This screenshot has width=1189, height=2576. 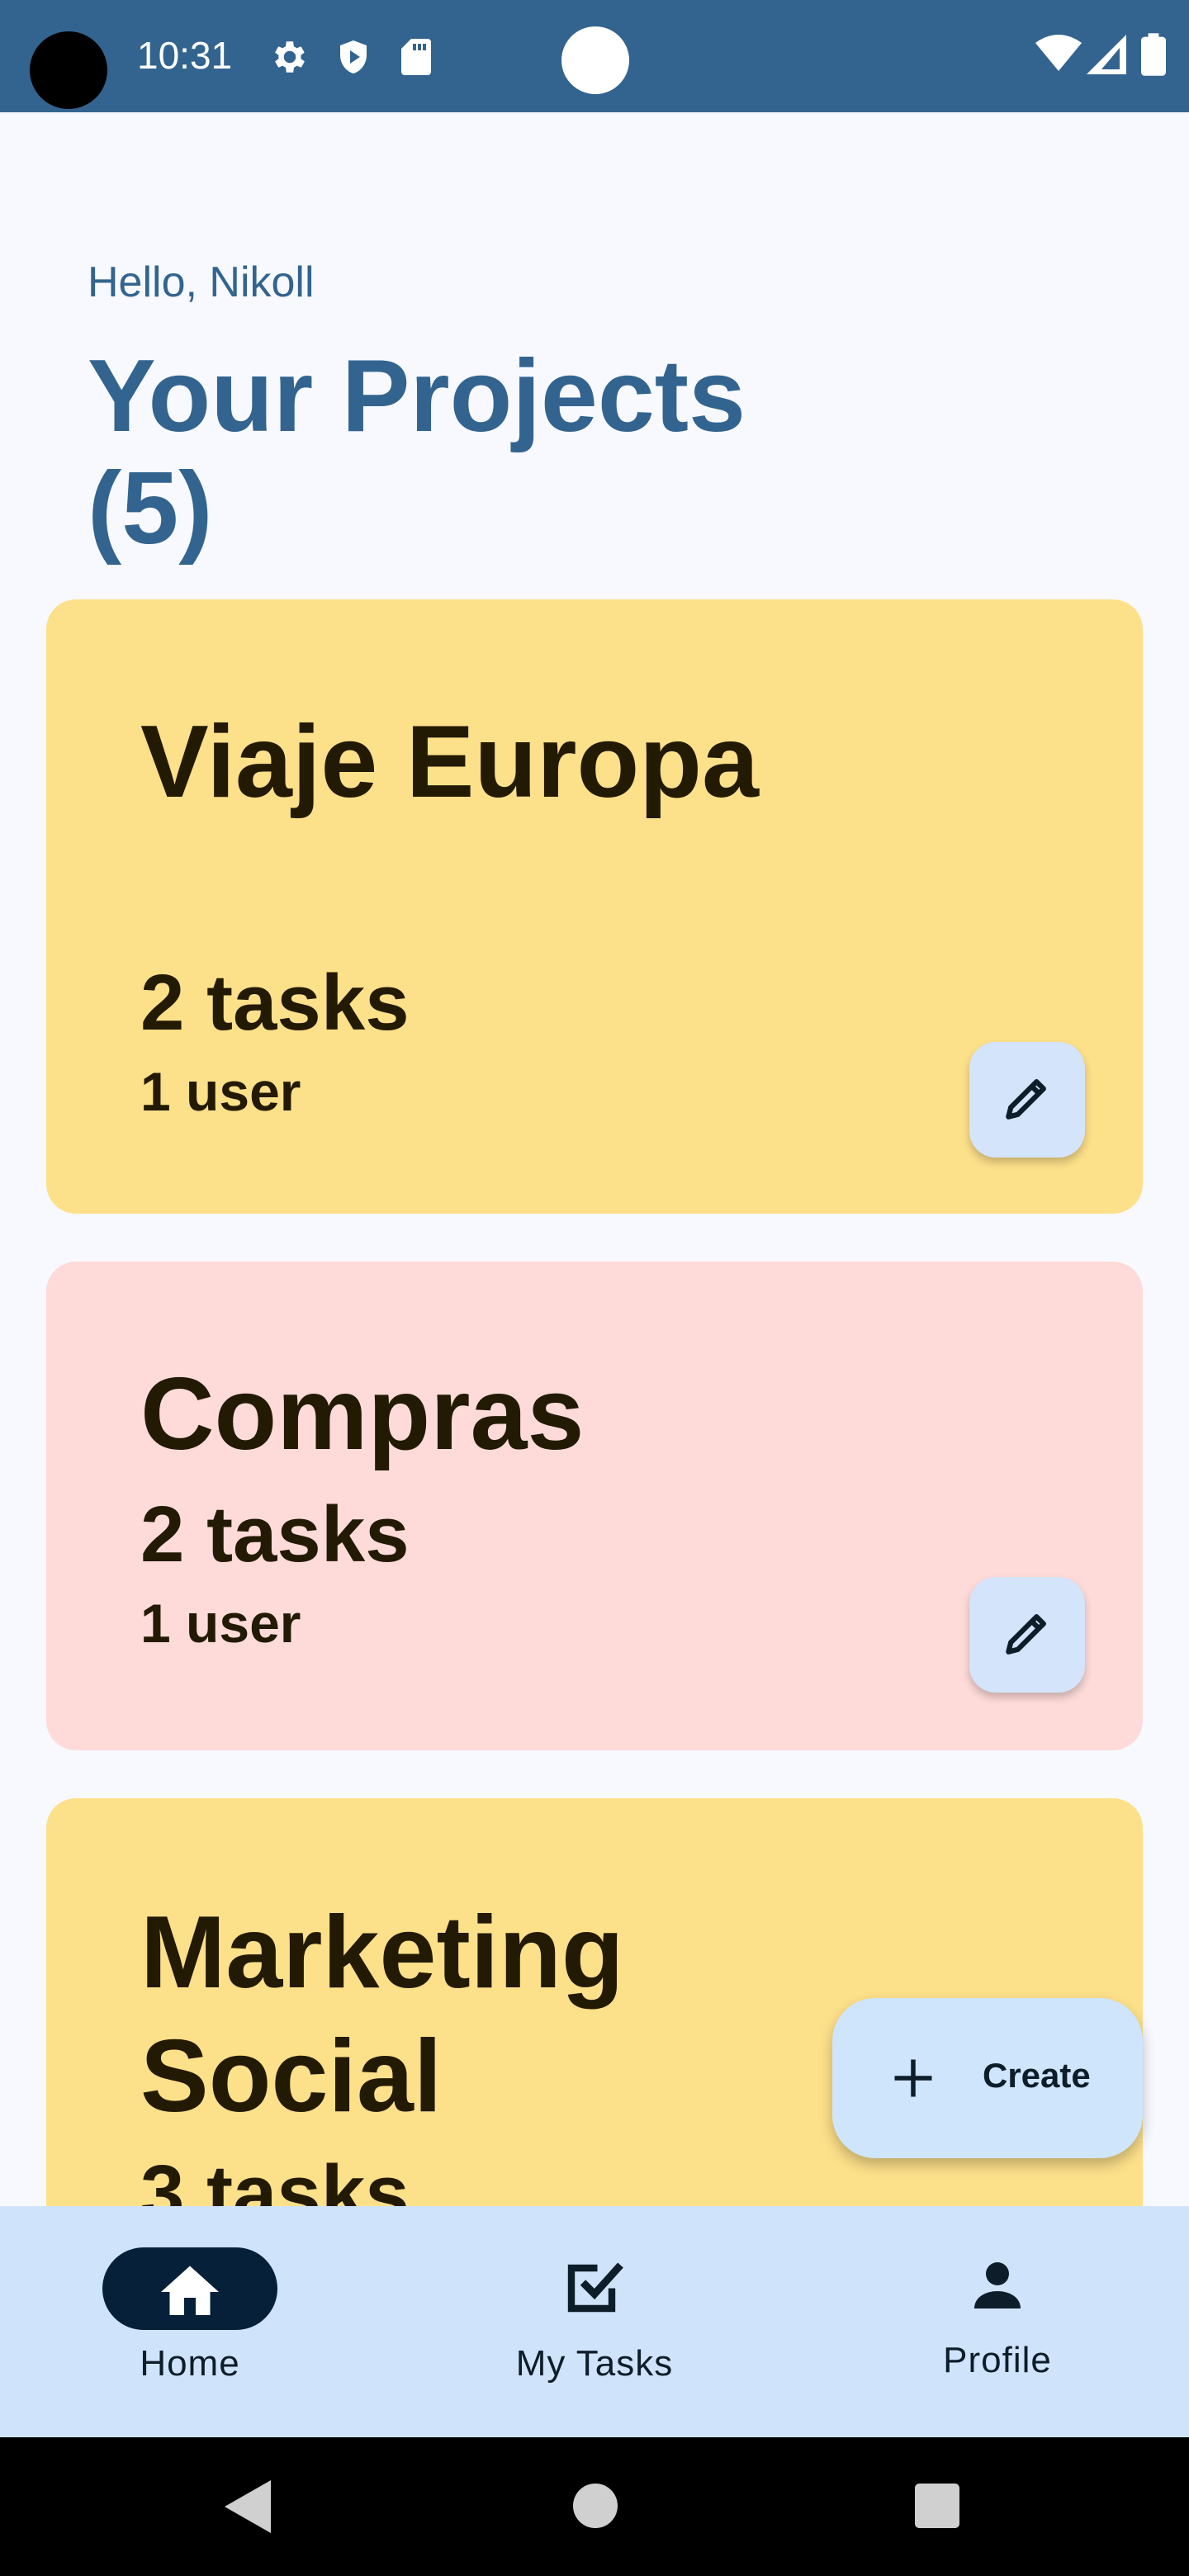 I want to click on status-bar: 10:31, so click(x=594, y=56).